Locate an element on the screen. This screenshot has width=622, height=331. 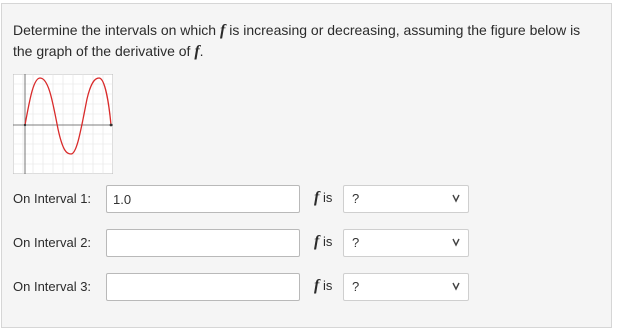
curve-endpoint is located at coordinates (111, 125).